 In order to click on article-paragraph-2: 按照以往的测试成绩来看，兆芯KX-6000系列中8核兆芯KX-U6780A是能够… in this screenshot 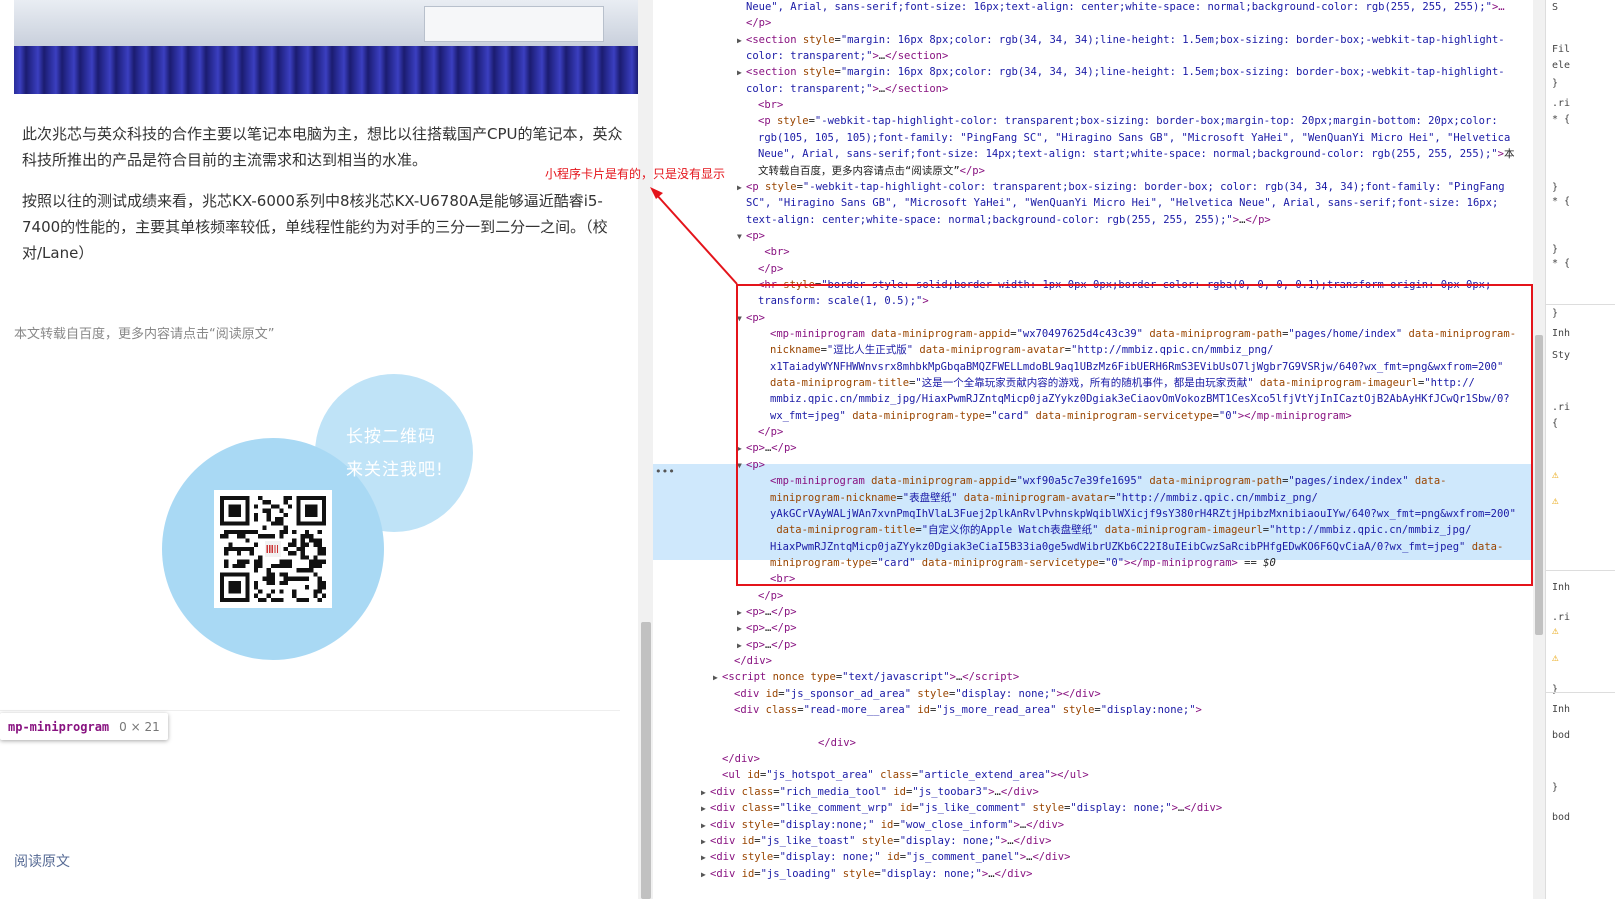, I will do `click(315, 227)`.